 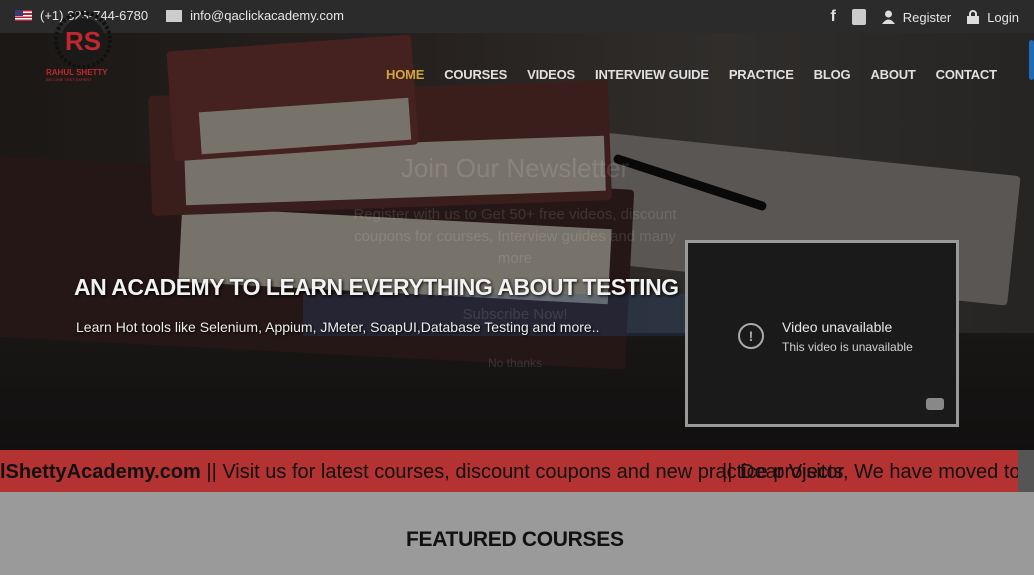 I want to click on nav-about: ABOUT, so click(x=892, y=74).